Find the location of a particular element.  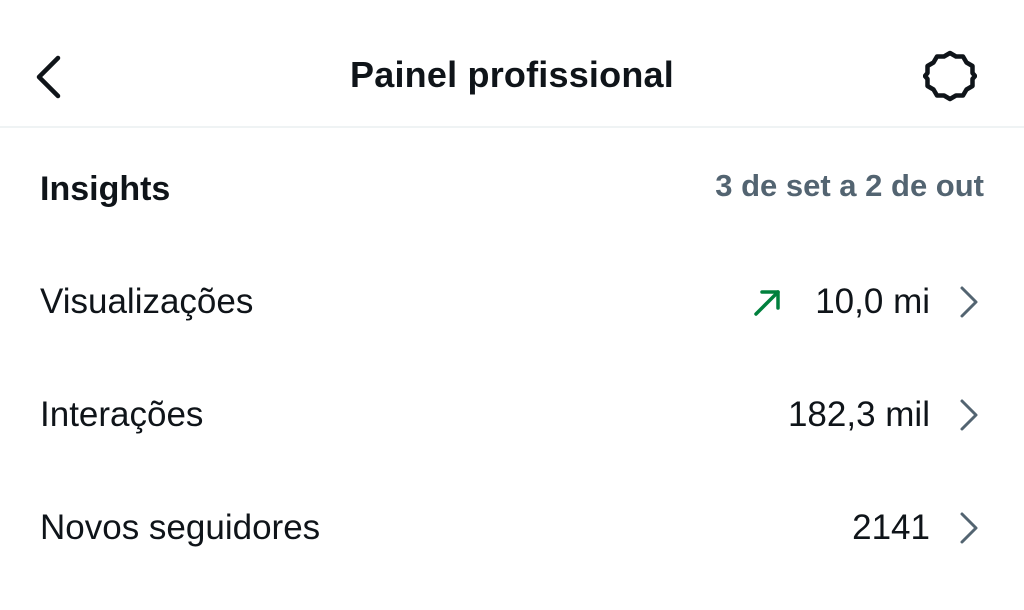

metric-row-views: Visualizações 10,0 mi is located at coordinates (512, 302).